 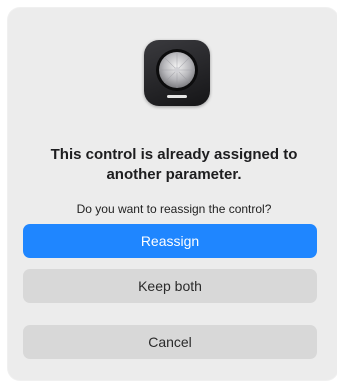 I want to click on reassign-button: Reassign, so click(x=170, y=241).